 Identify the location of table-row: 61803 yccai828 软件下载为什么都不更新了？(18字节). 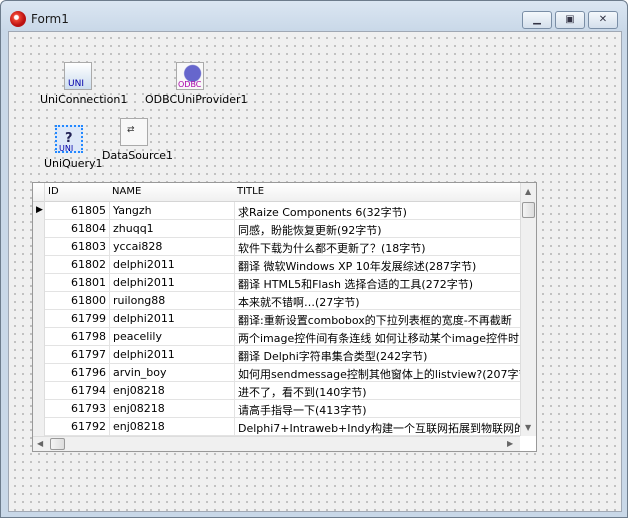
(276, 247).